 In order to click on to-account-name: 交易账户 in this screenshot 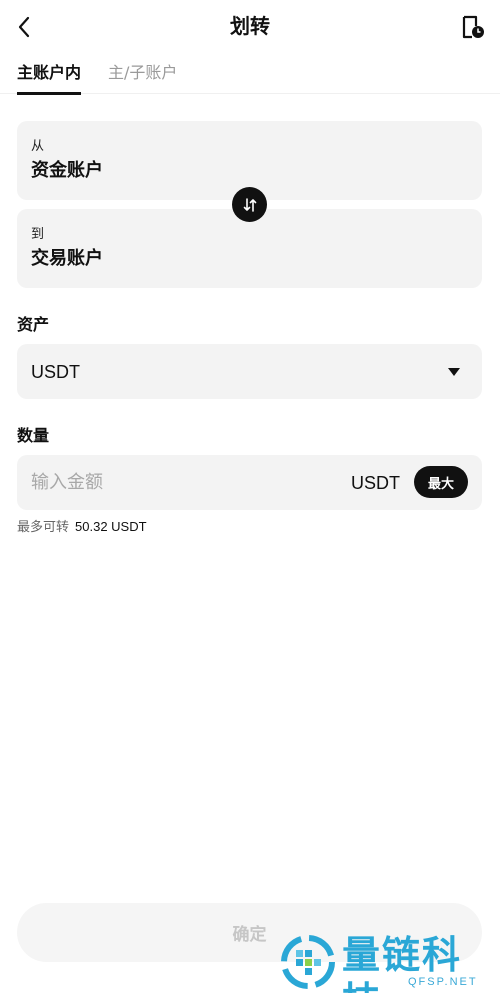, I will do `click(67, 258)`.